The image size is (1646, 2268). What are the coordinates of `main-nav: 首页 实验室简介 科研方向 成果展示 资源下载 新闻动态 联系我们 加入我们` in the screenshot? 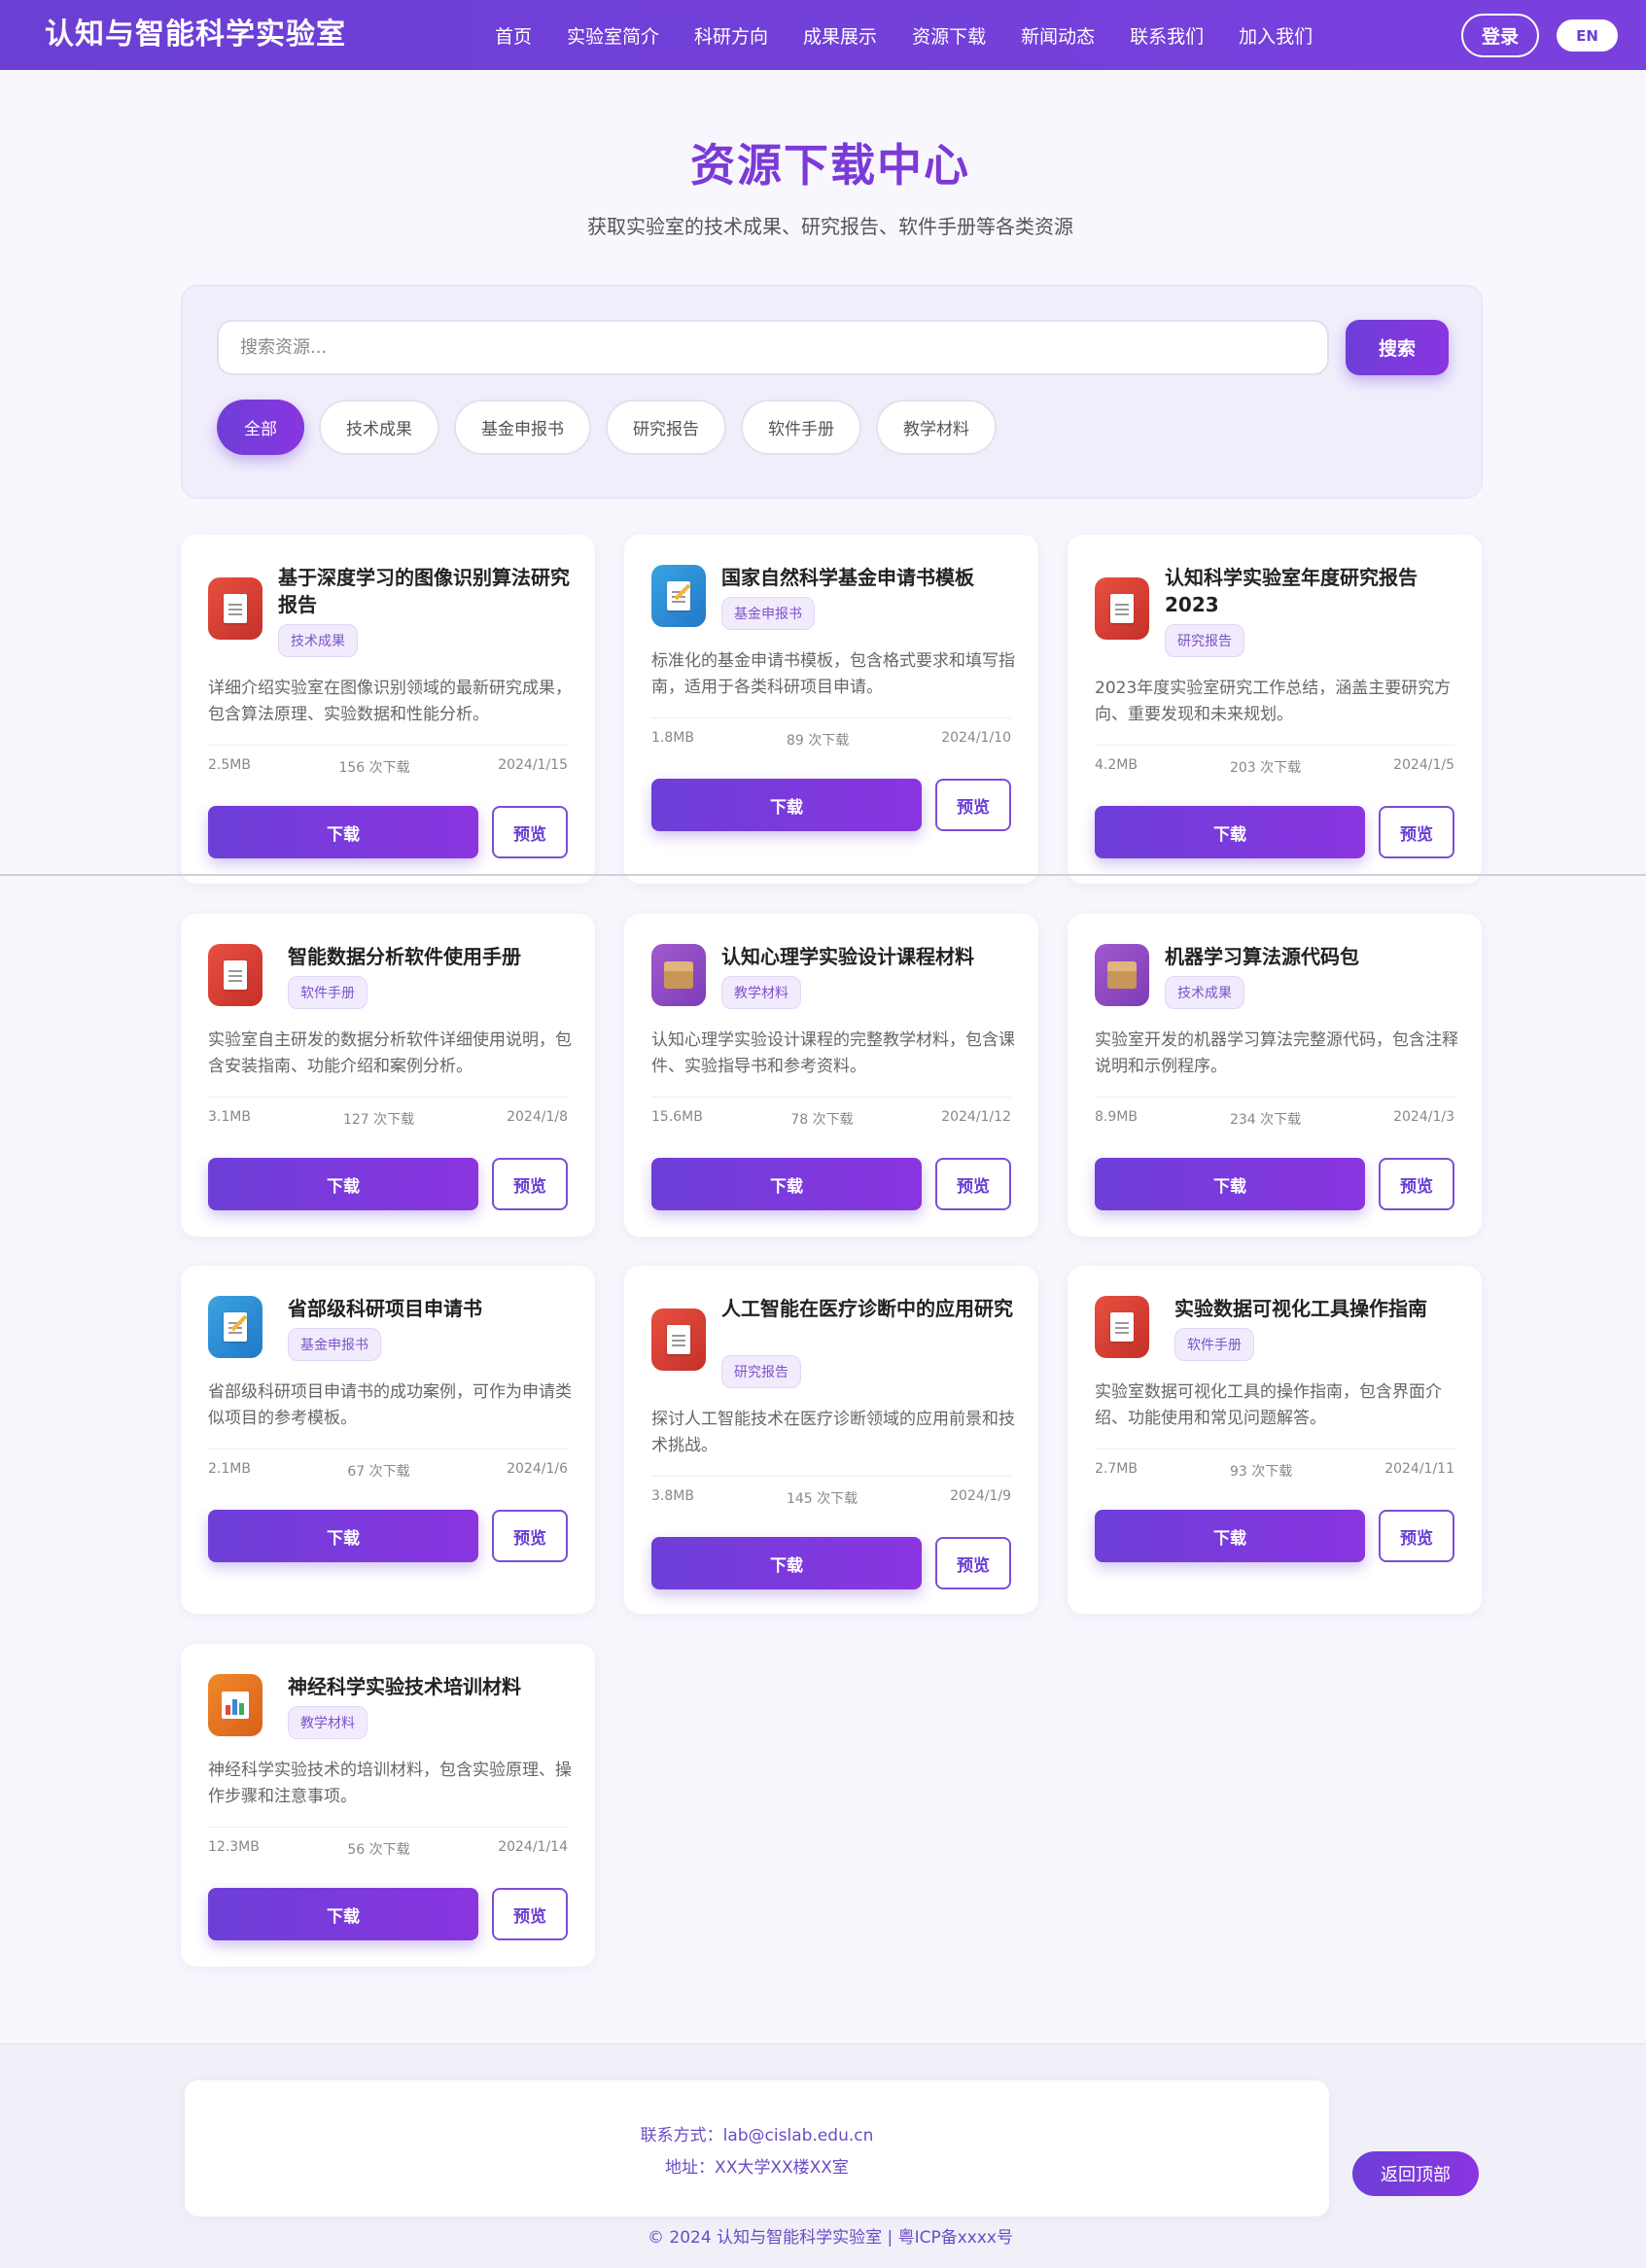 It's located at (903, 35).